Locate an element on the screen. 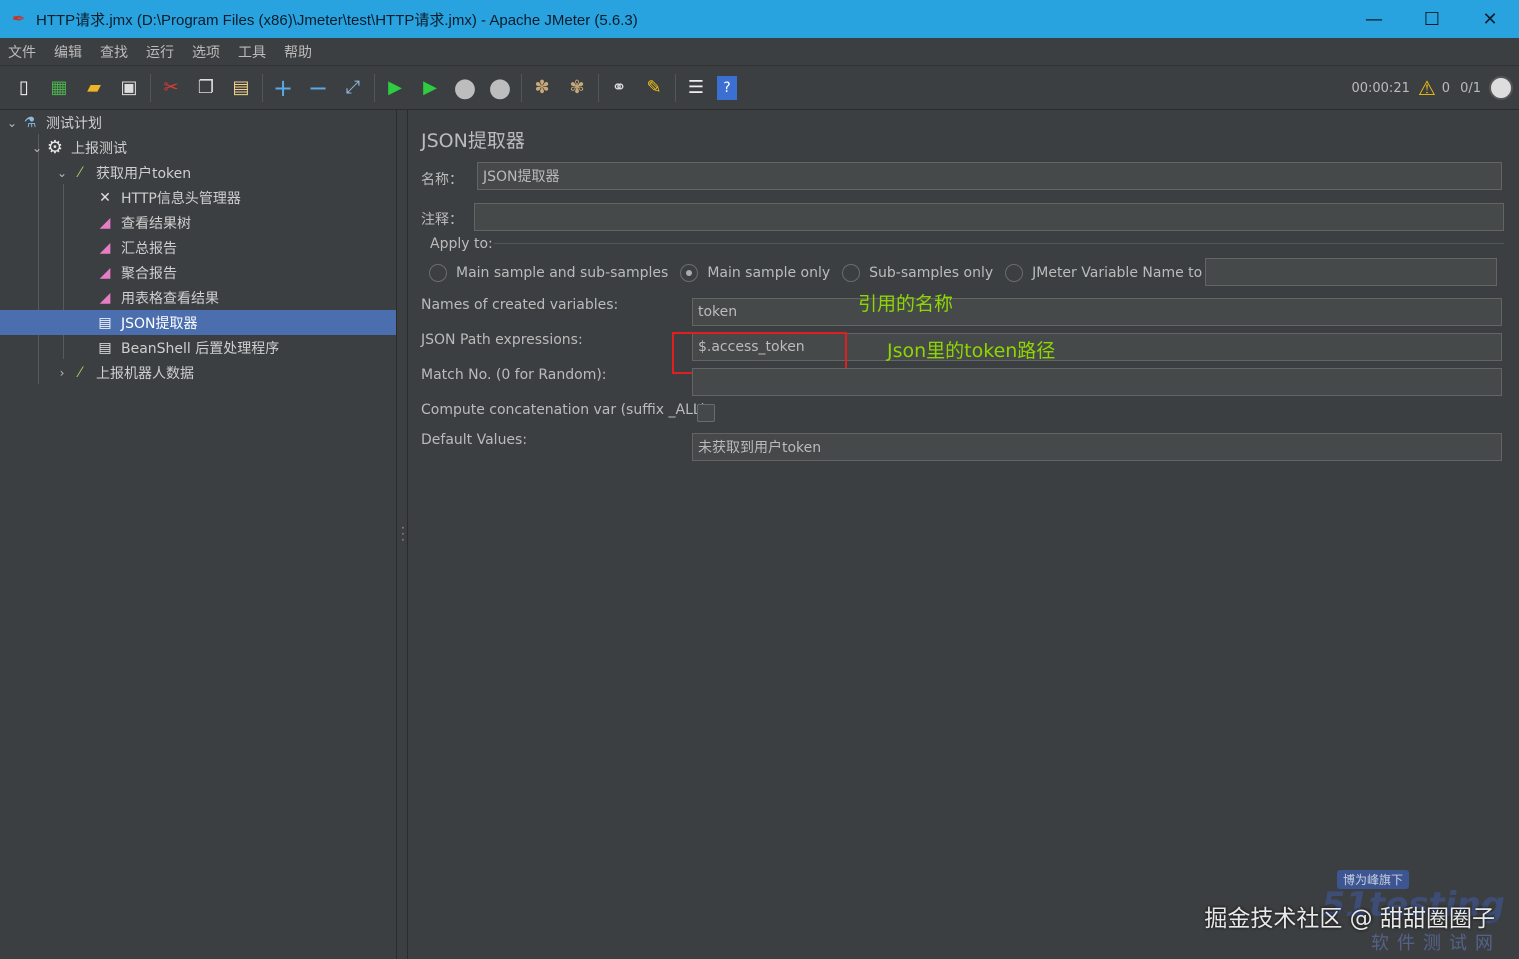  tree-node-beanshell: ▤ BeanShell 后置处理程序 is located at coordinates (237, 347).